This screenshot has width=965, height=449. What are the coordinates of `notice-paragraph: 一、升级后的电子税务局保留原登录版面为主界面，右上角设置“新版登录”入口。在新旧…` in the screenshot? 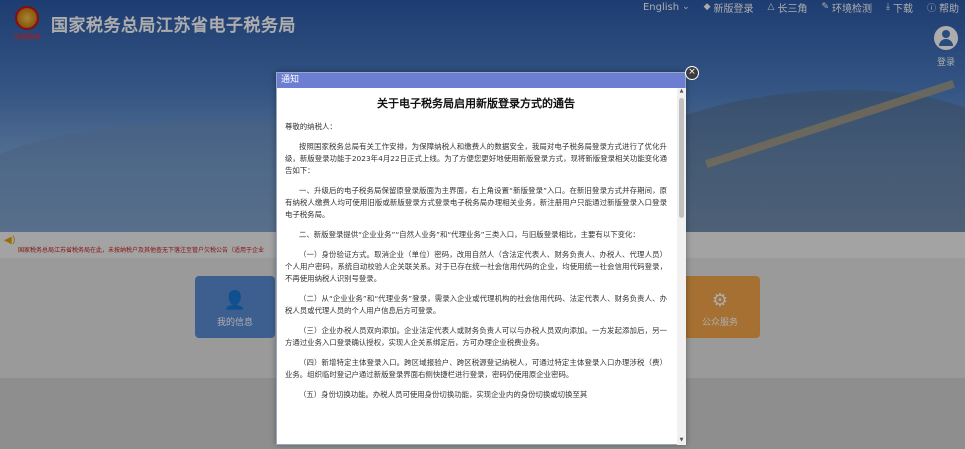 It's located at (476, 202).